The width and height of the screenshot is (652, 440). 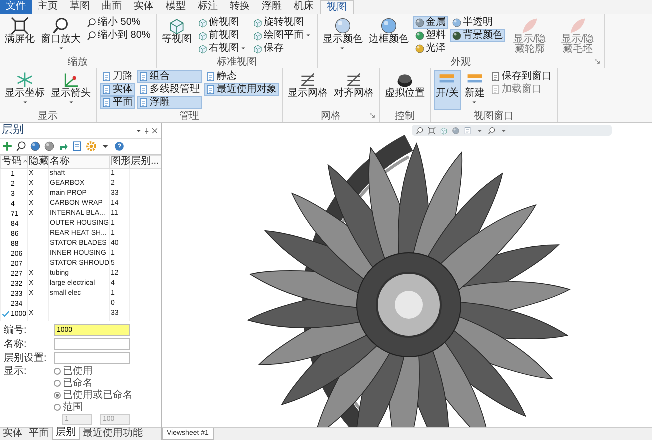 What do you see at coordinates (93, 383) in the screenshot?
I see `radio-option: 已命名` at bounding box center [93, 383].